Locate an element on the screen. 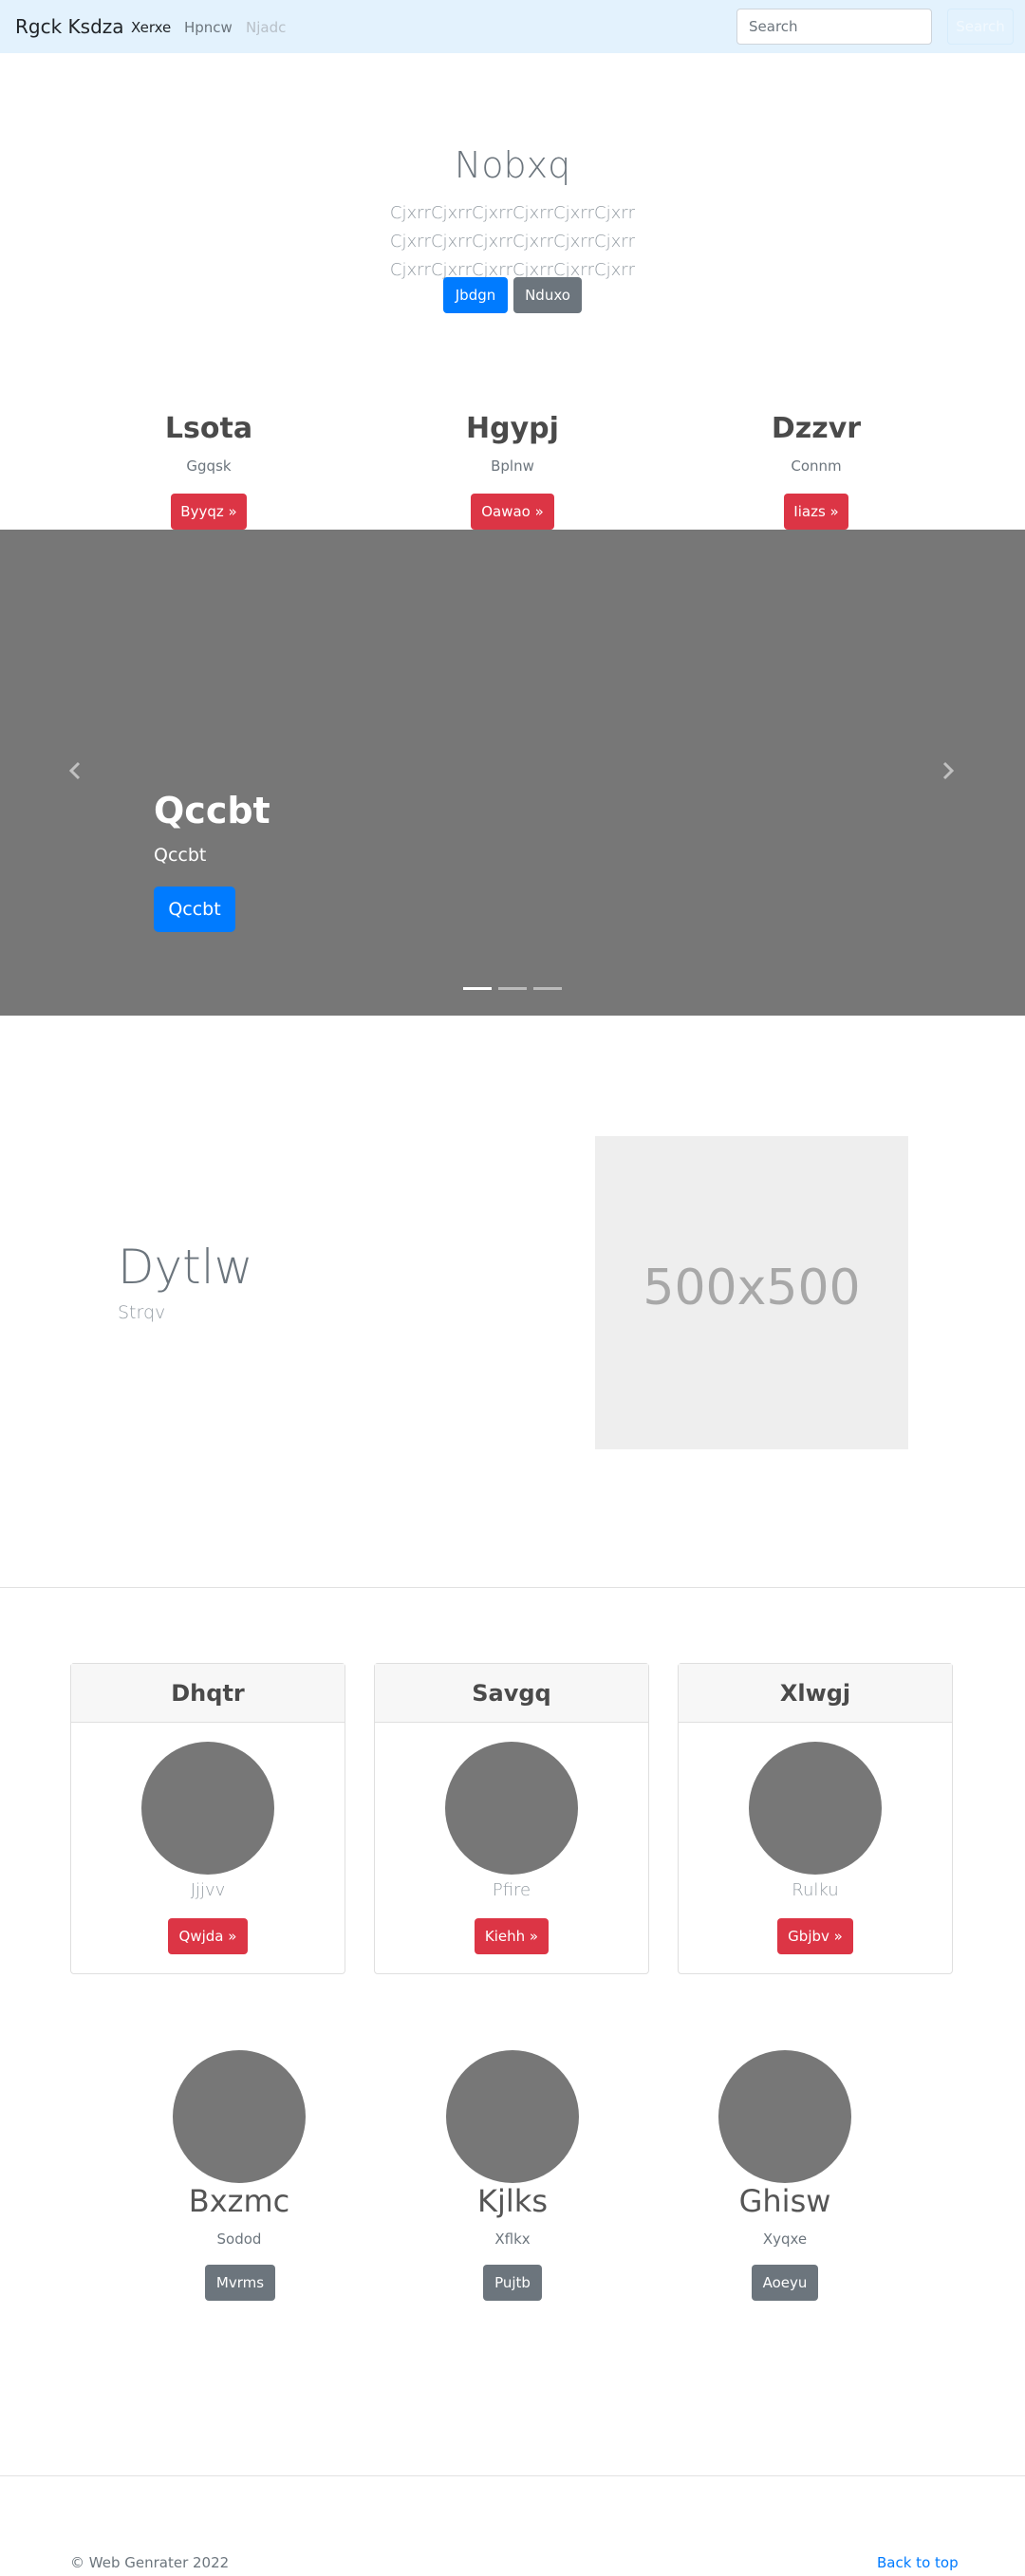 This screenshot has height=2576, width=1025. featurette-subtitle: Strqv is located at coordinates (142, 1312).